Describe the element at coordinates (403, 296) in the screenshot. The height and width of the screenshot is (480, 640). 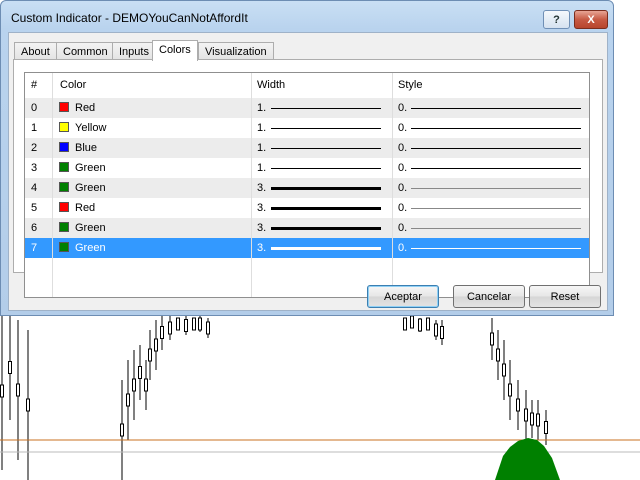
I see `ok-button: Aceptar` at that location.